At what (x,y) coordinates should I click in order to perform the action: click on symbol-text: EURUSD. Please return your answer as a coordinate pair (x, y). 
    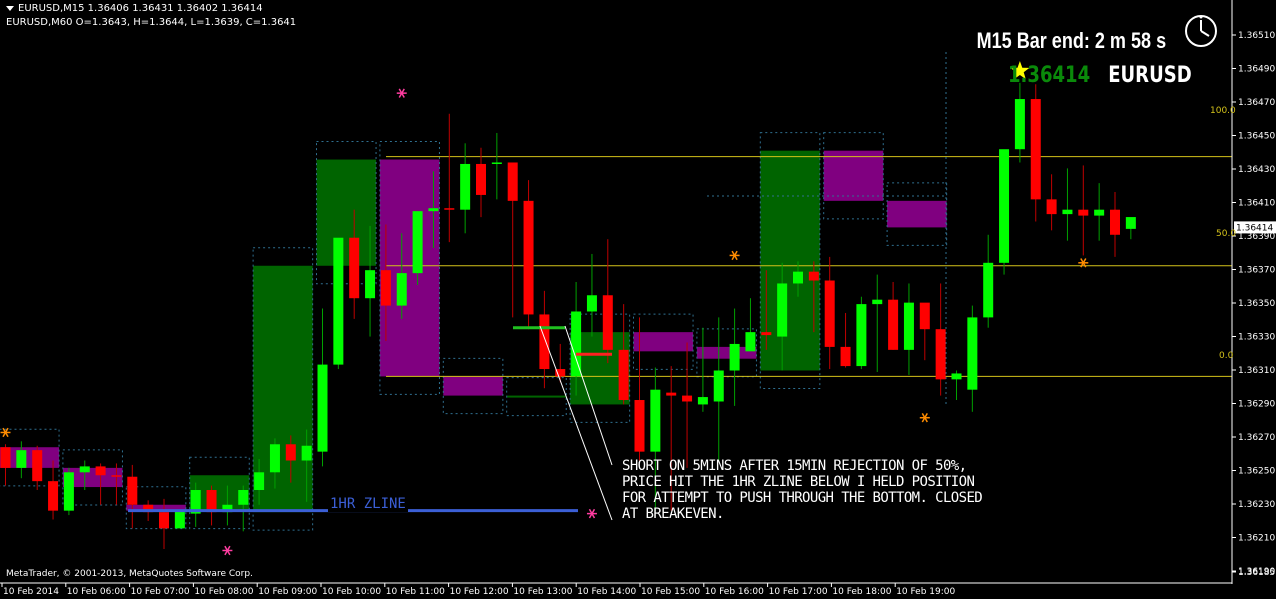
    Looking at the image, I should click on (1150, 75).